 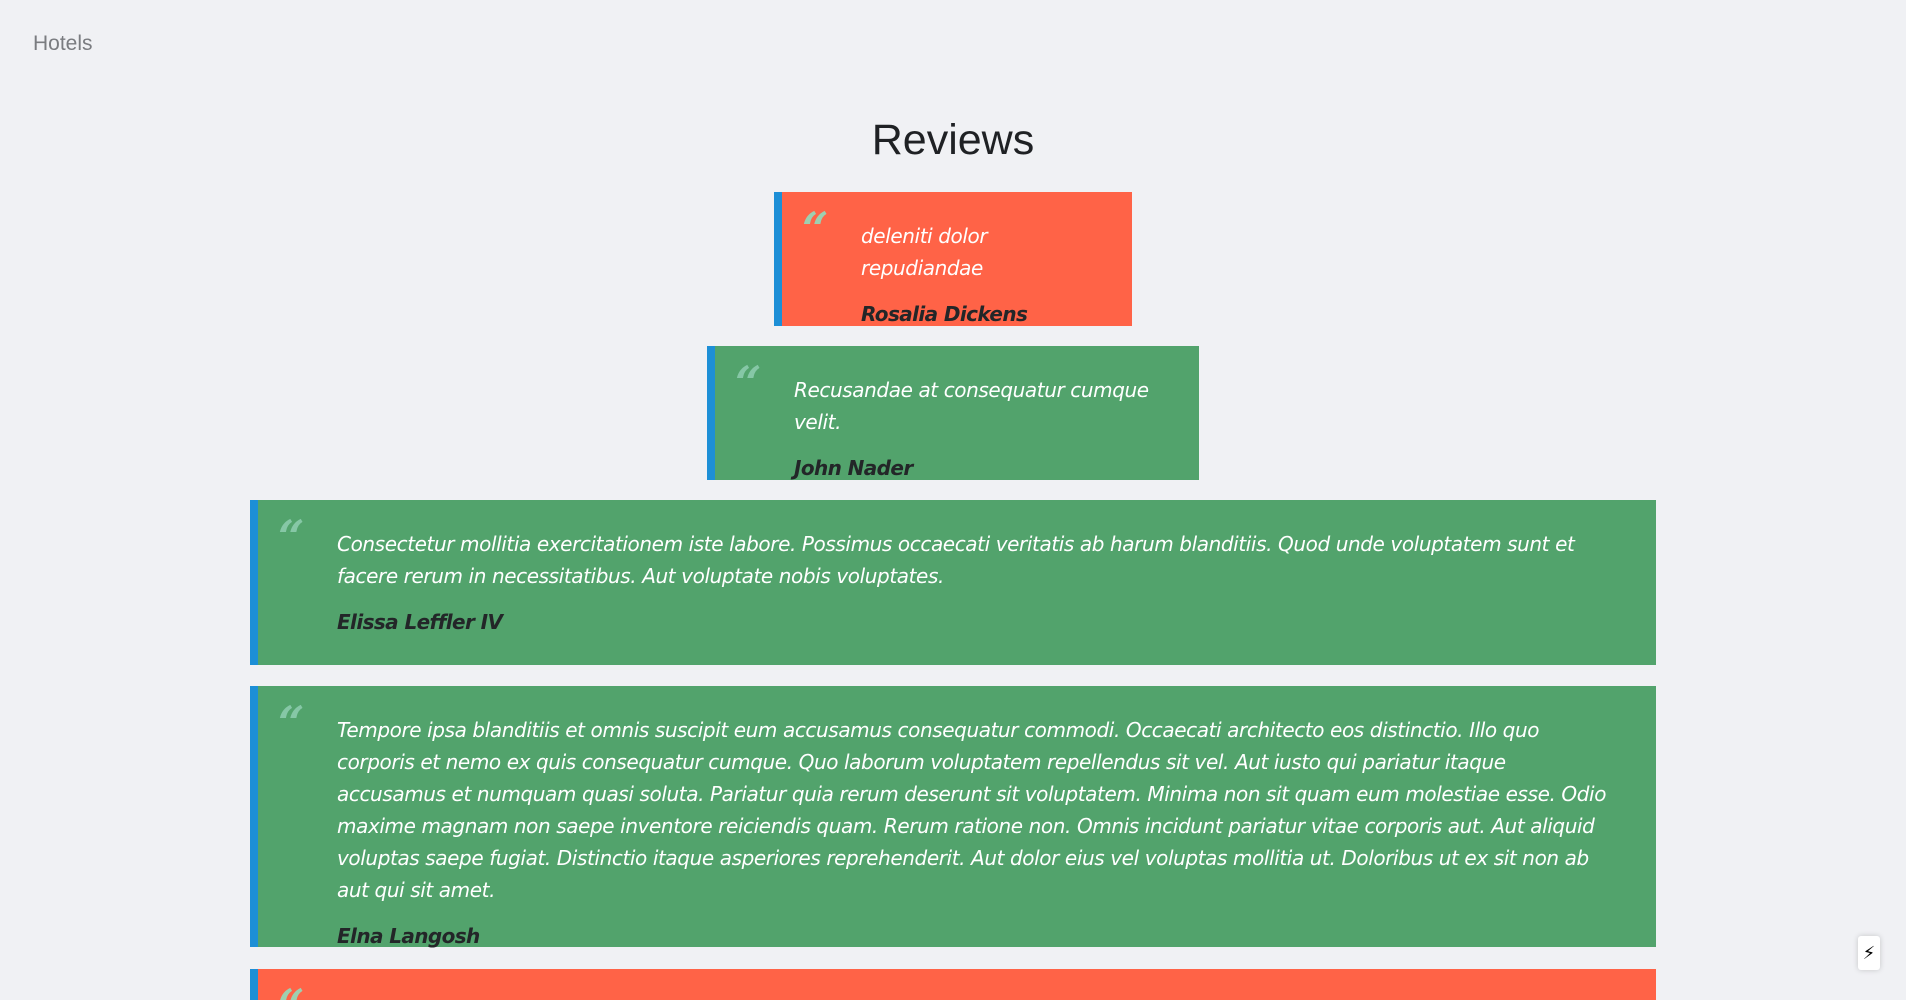 I want to click on review-author: Elna Langosh, so click(x=408, y=936).